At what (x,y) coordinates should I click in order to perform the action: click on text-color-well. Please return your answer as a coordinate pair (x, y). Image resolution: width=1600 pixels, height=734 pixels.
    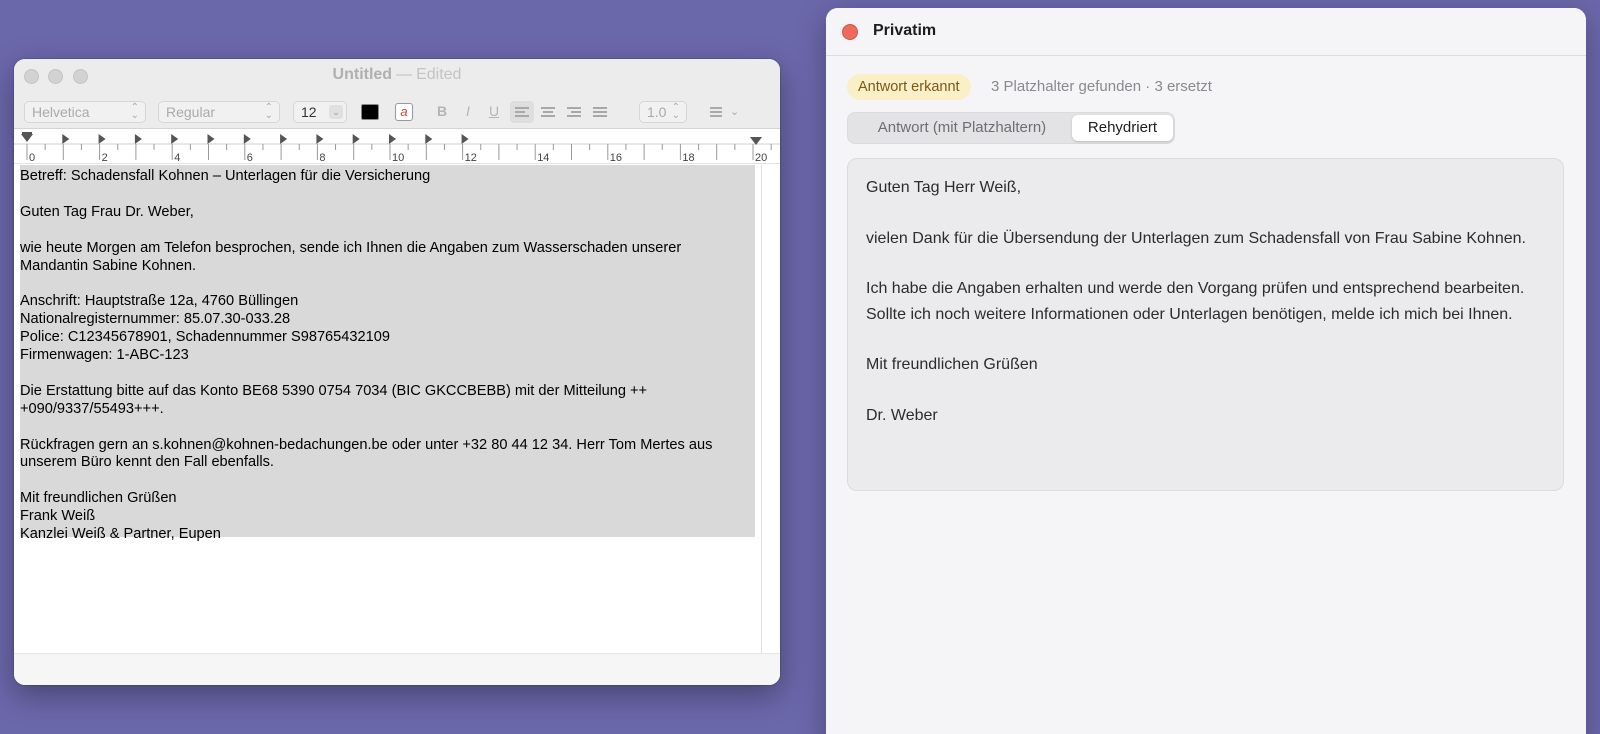
    Looking at the image, I should click on (370, 112).